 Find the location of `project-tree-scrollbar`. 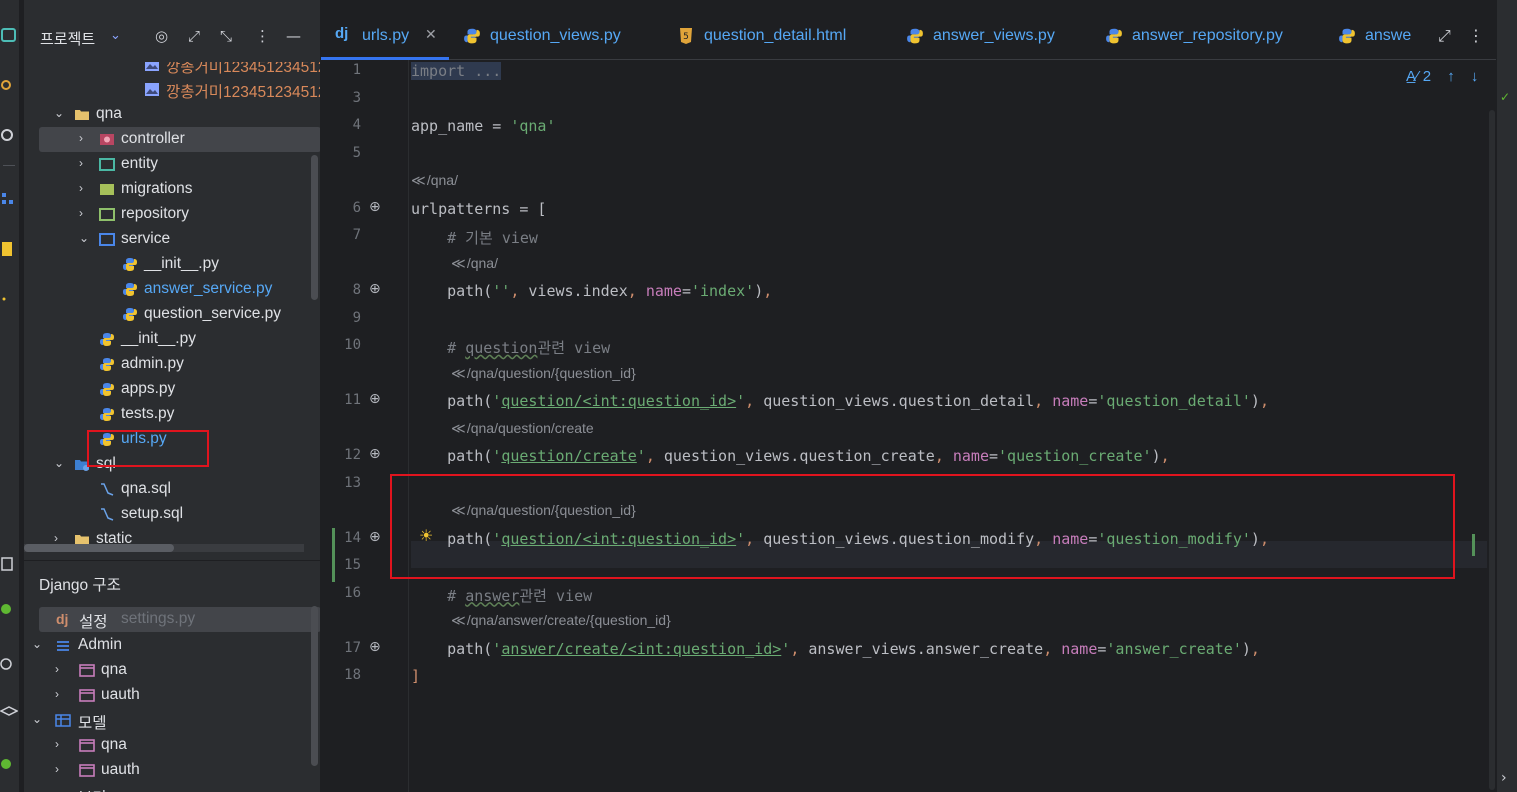

project-tree-scrollbar is located at coordinates (314, 227).